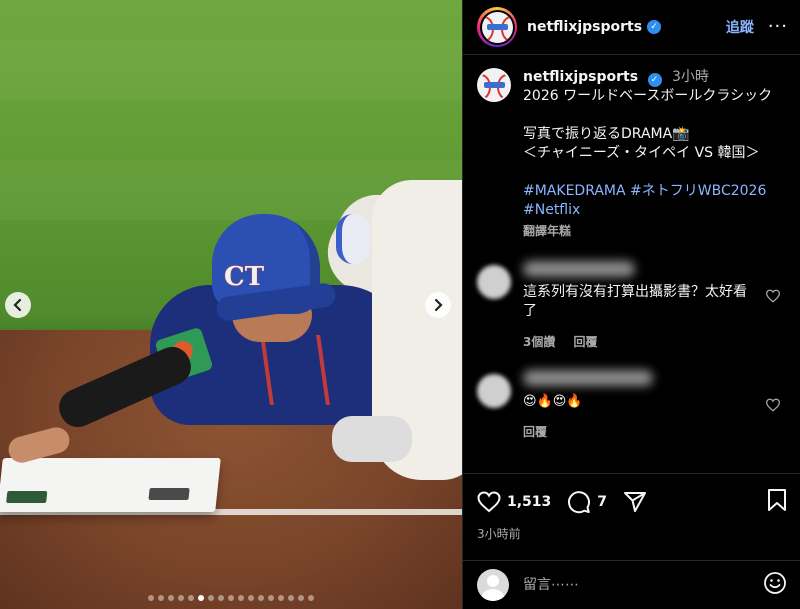  I want to click on caption-username: netflixjpsports, so click(580, 77).